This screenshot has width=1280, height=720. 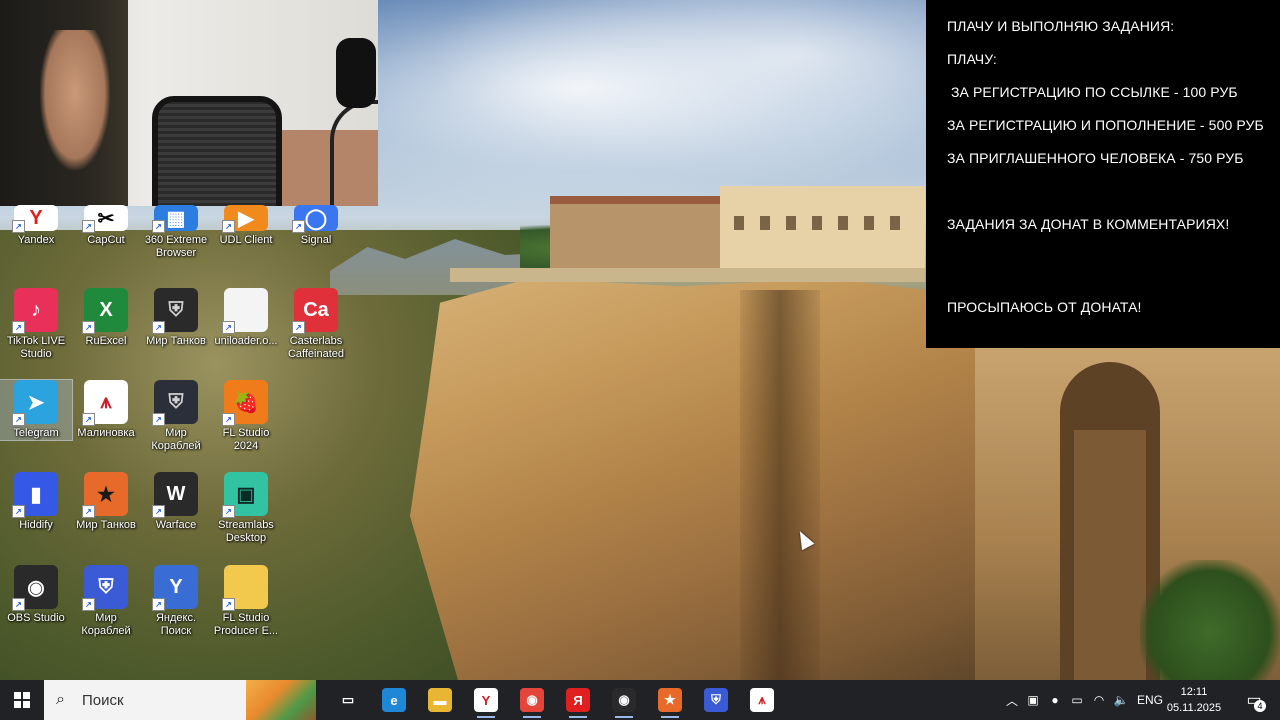 I want to click on microphone-icon: ●, so click(x=1055, y=700).